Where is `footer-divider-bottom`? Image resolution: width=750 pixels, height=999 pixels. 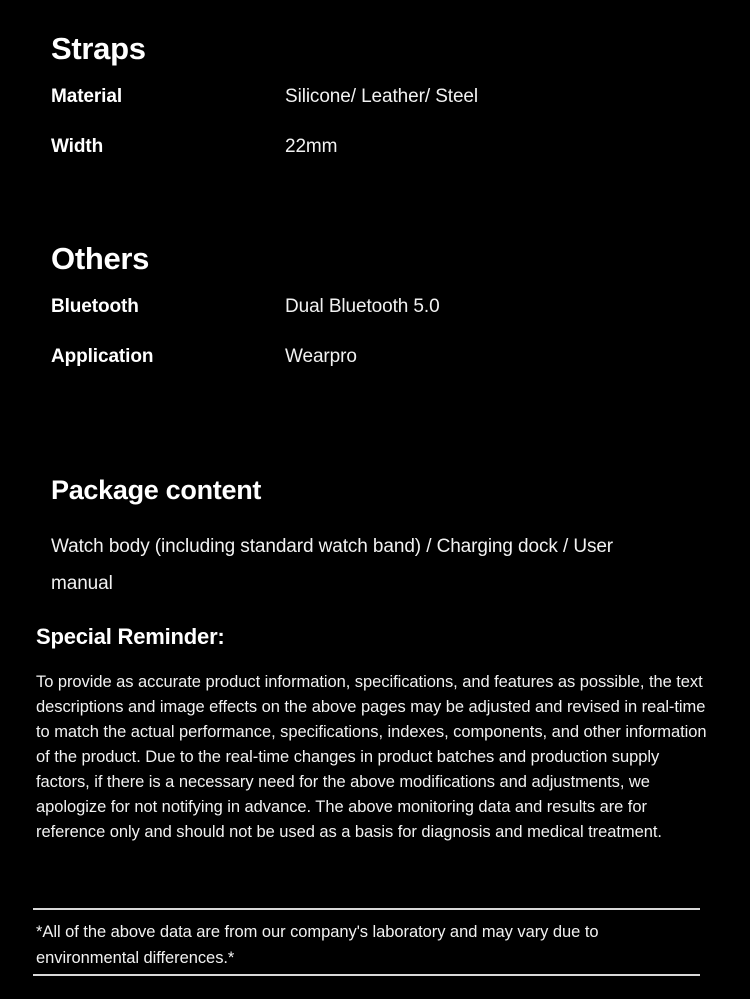 footer-divider-bottom is located at coordinates (366, 975).